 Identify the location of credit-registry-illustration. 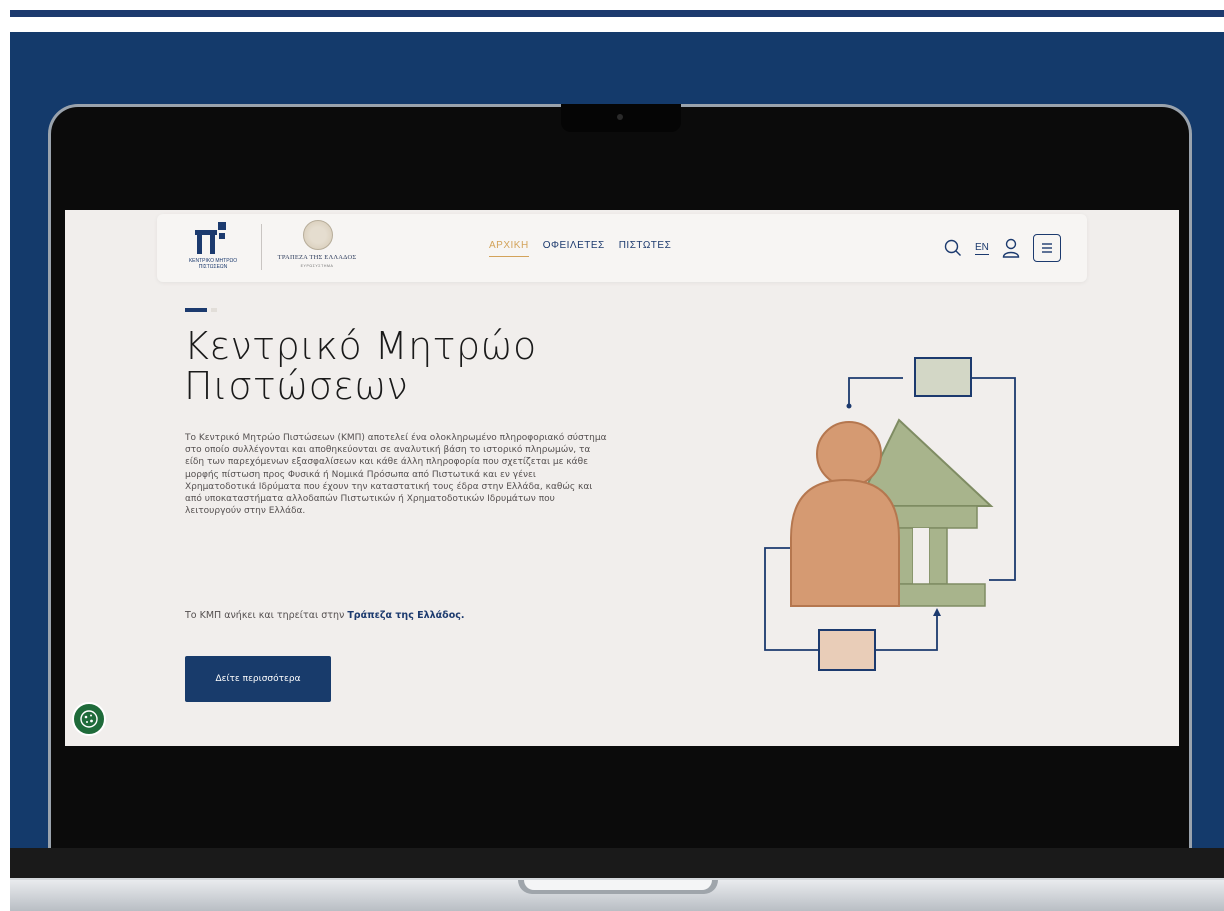
(890, 514).